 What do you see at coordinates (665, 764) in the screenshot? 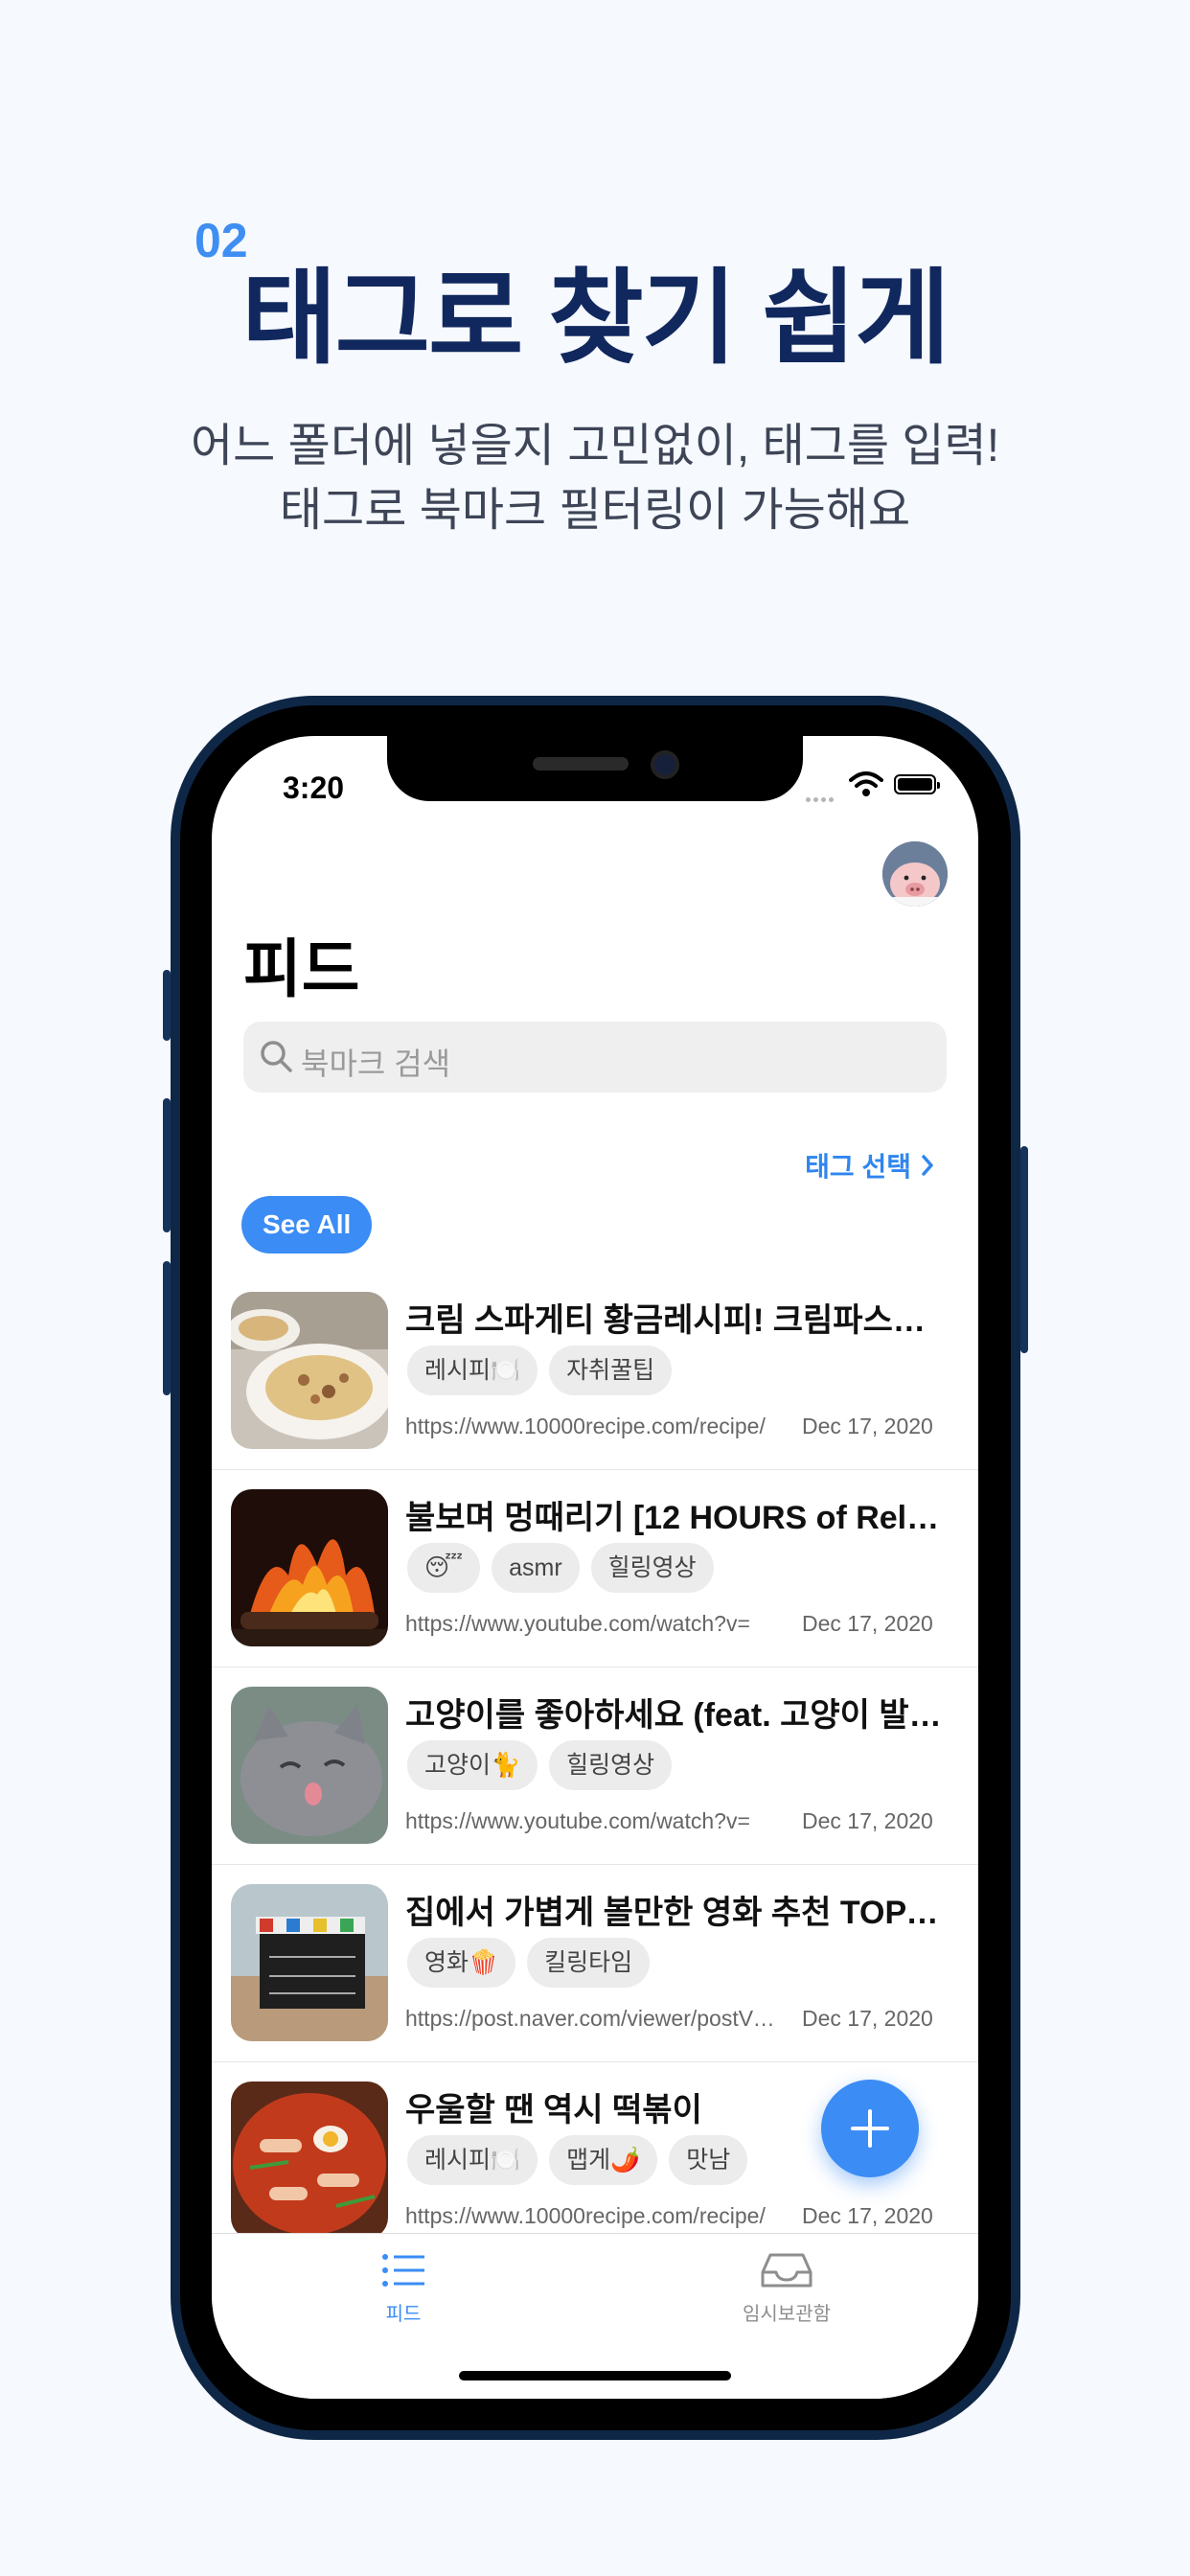
I see `camera` at bounding box center [665, 764].